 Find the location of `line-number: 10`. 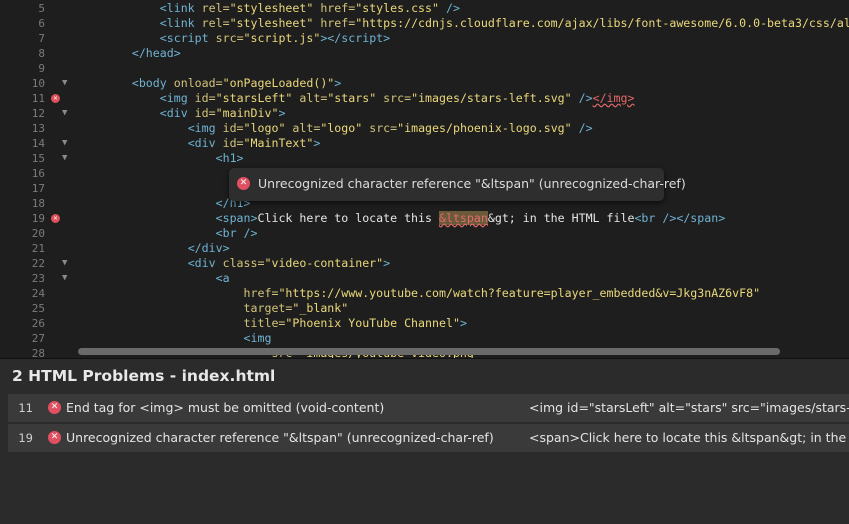

line-number: 10 is located at coordinates (38, 83).